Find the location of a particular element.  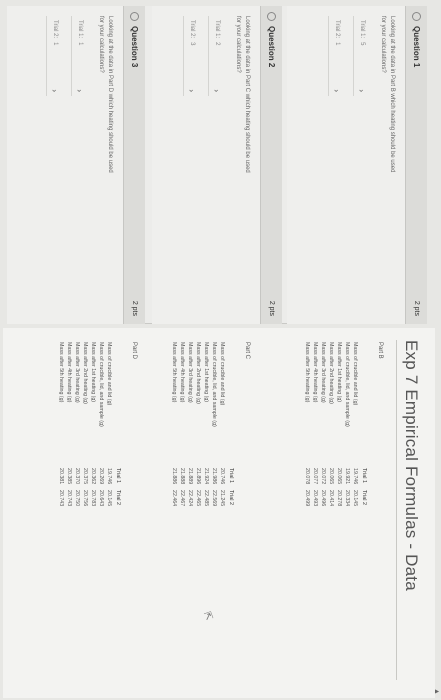

answer-select-trial-1: Trial 1: 1 › is located at coordinates (79, 56).